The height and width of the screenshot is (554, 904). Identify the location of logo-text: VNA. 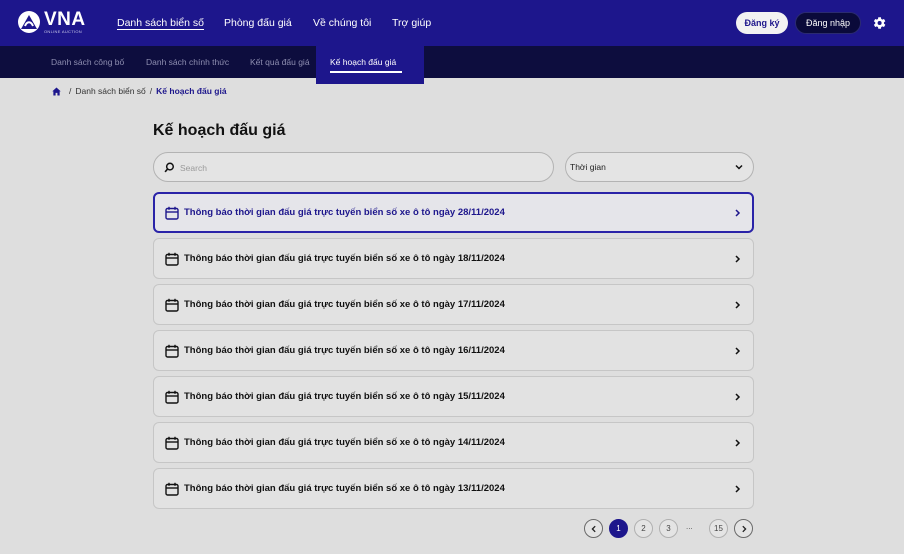
(65, 19).